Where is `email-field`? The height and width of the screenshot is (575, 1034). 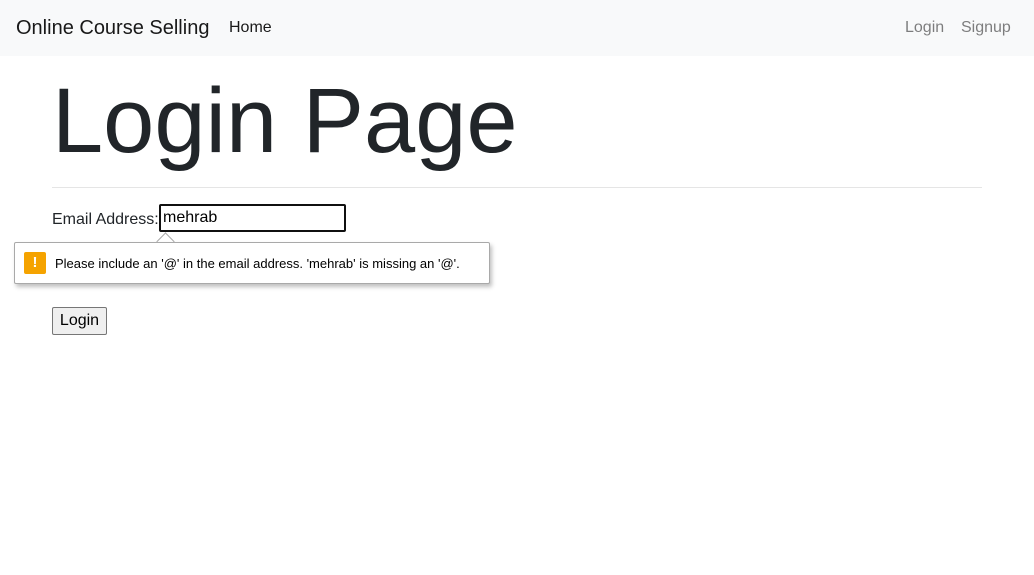 email-field is located at coordinates (252, 218).